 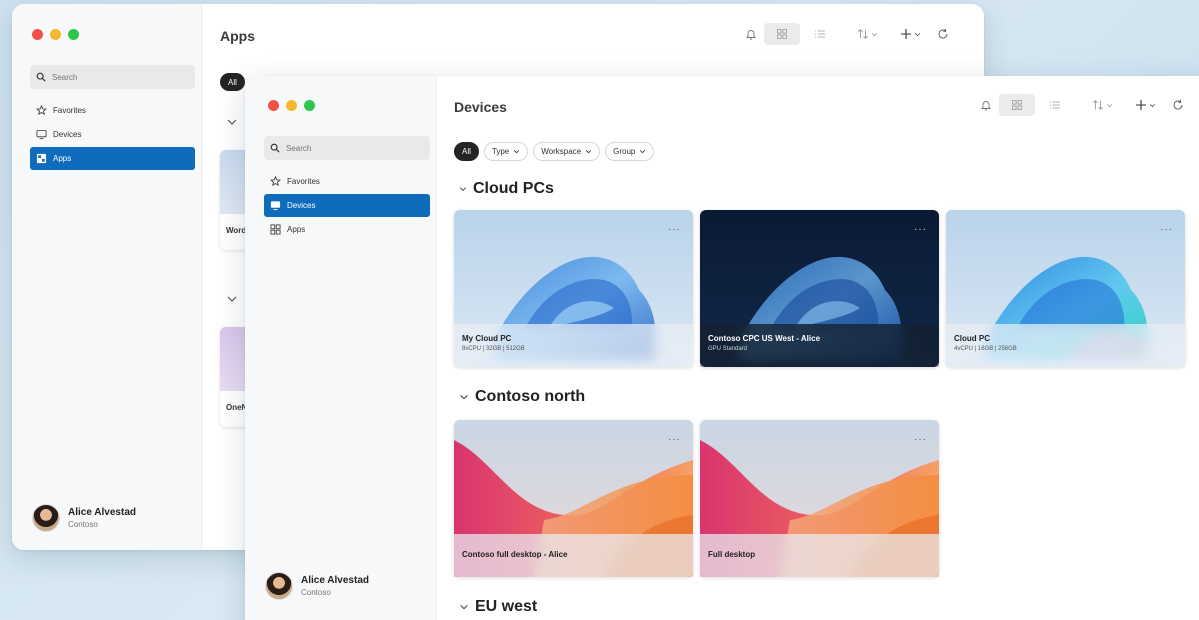 What do you see at coordinates (819, 498) in the screenshot?
I see `device-card: Full desktop ···` at bounding box center [819, 498].